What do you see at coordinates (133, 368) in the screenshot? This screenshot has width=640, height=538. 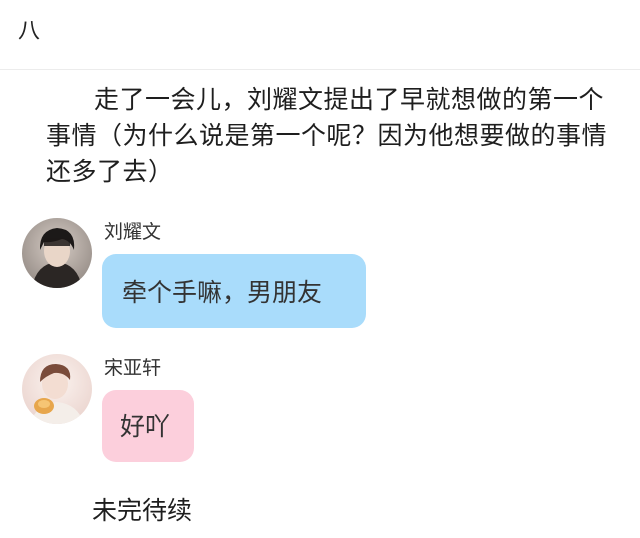 I see `sender-name: 宋亚轩` at bounding box center [133, 368].